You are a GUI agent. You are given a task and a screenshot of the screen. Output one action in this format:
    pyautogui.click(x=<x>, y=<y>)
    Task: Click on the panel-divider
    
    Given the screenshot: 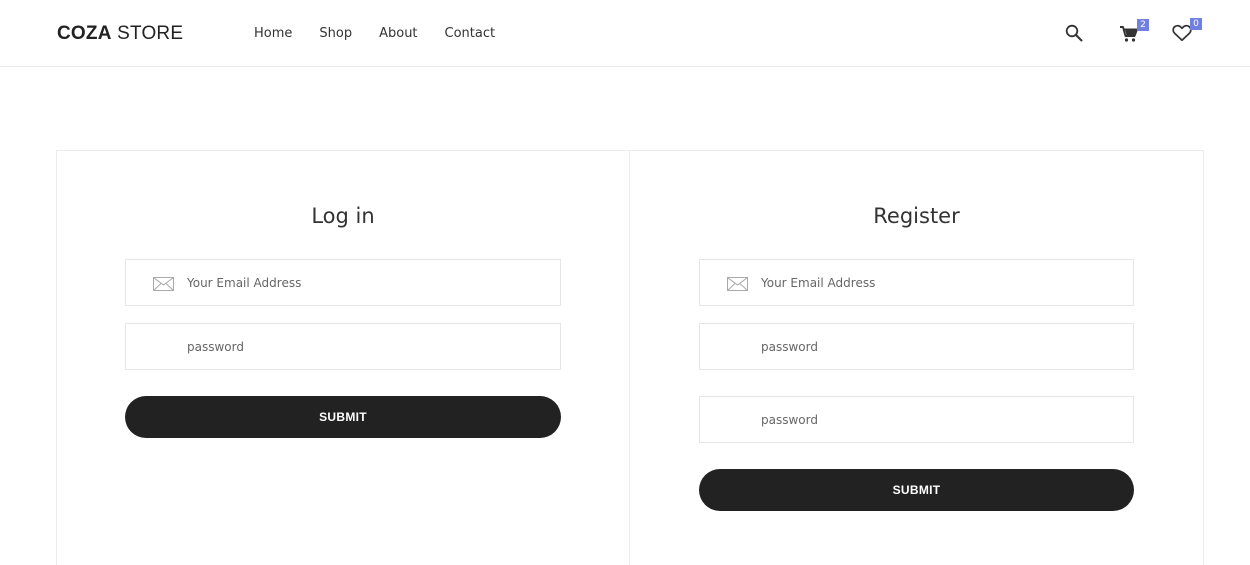 What is the action you would take?
    pyautogui.click(x=629, y=357)
    